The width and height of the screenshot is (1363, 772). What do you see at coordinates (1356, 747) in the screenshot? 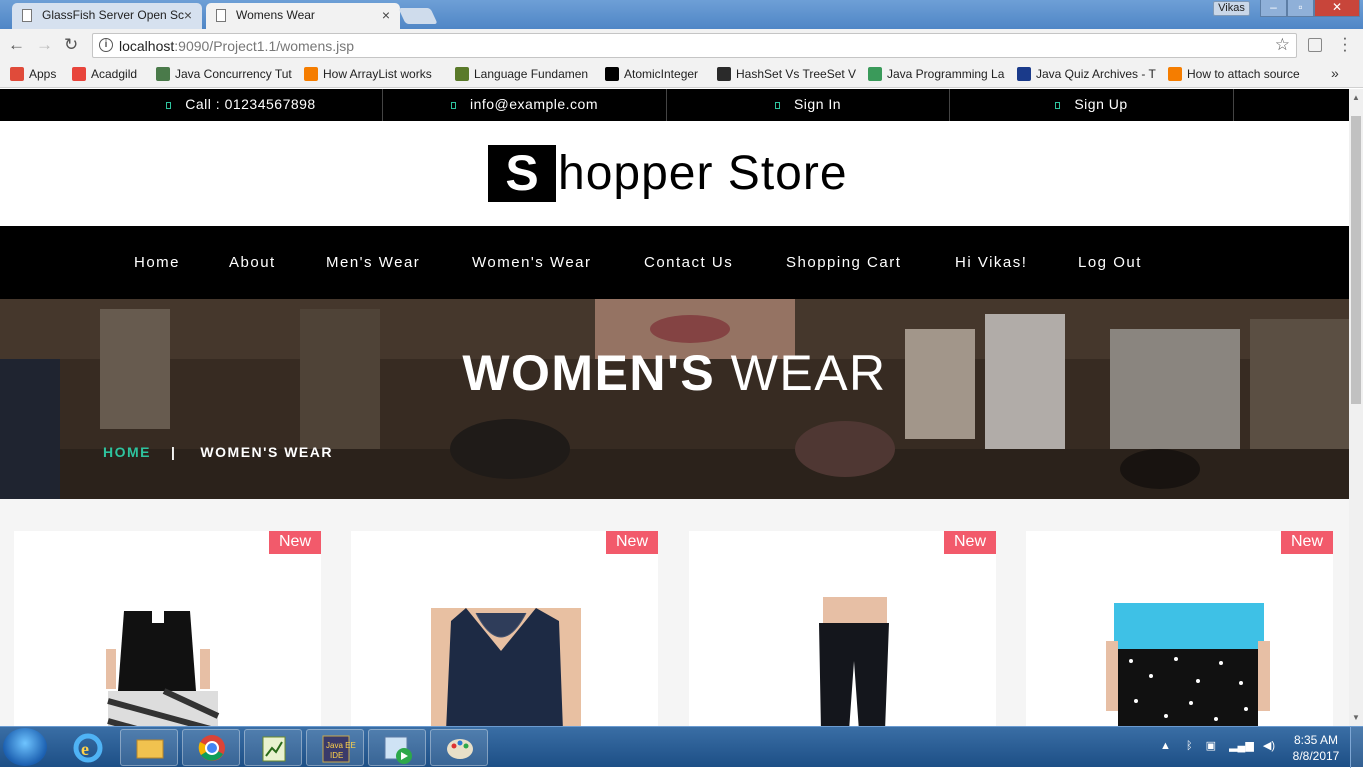
I see `show-desktop-button` at bounding box center [1356, 747].